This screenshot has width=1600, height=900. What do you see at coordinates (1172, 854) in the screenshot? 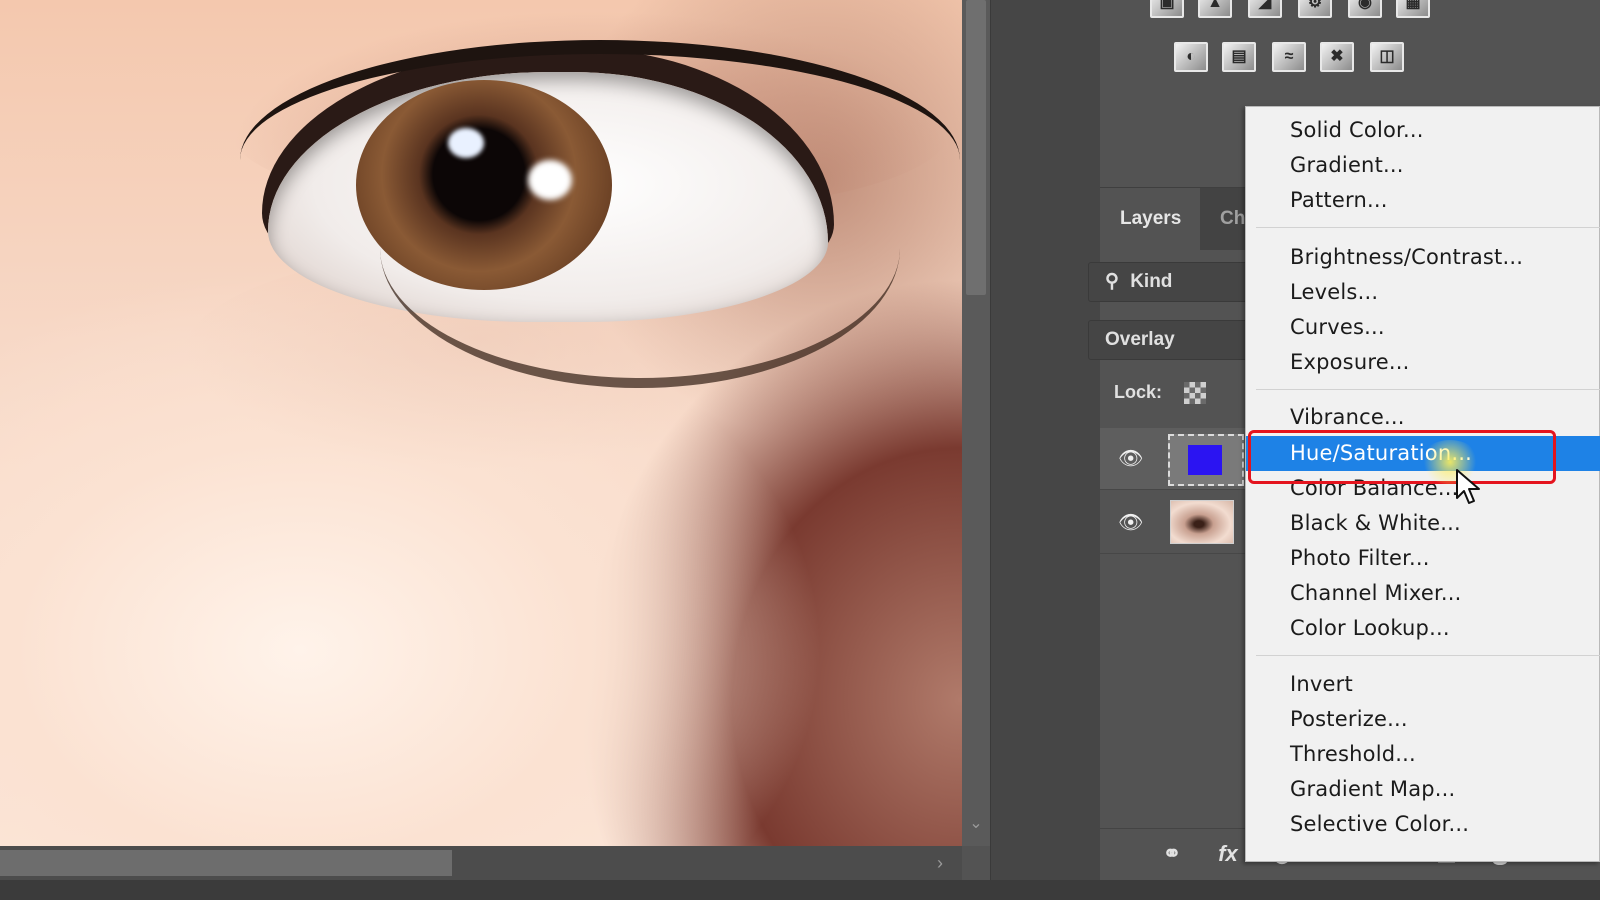
I see `link-layers-icon: ⚭` at bounding box center [1172, 854].